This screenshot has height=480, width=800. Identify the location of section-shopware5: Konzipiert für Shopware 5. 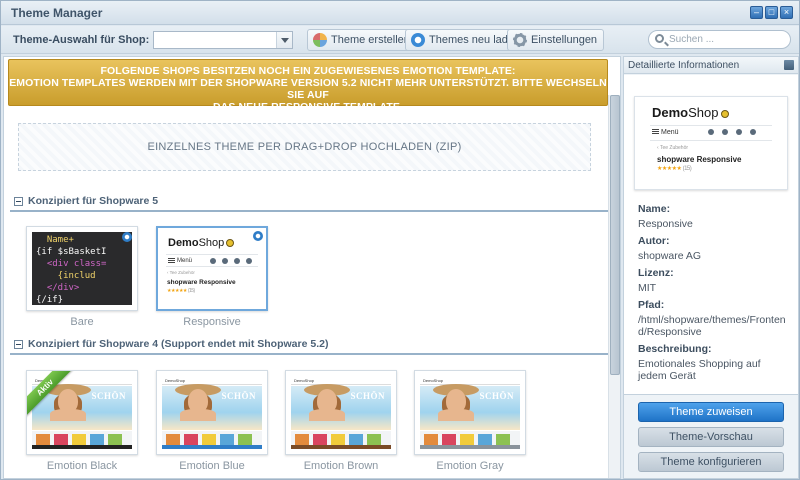
(309, 203).